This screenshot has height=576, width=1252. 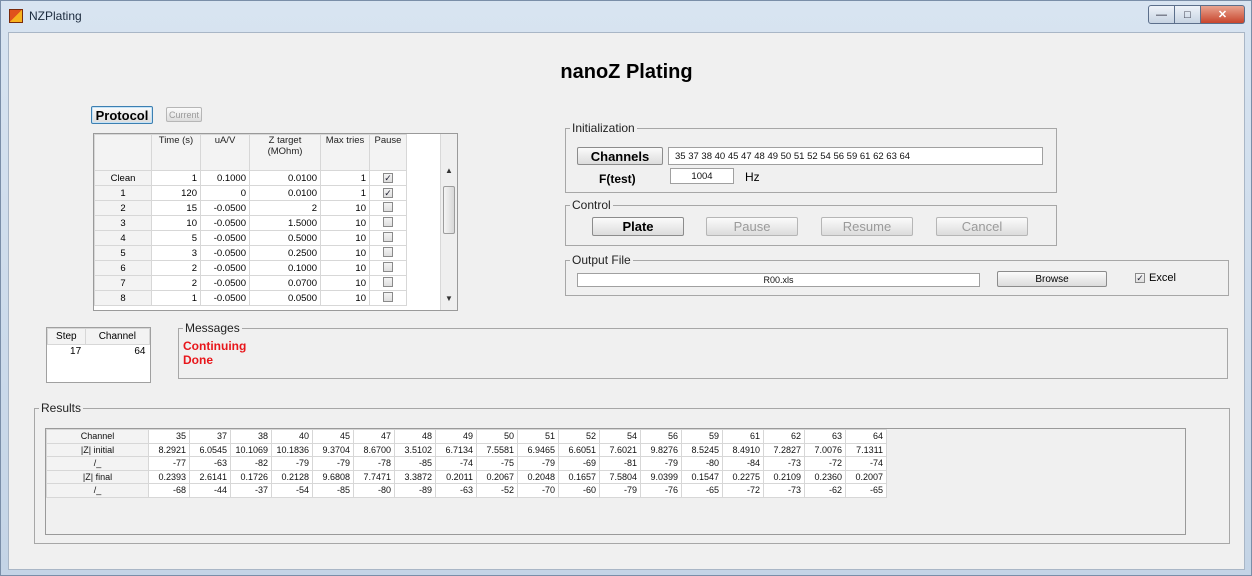 What do you see at coordinates (867, 226) in the screenshot?
I see `resume-button: Resume` at bounding box center [867, 226].